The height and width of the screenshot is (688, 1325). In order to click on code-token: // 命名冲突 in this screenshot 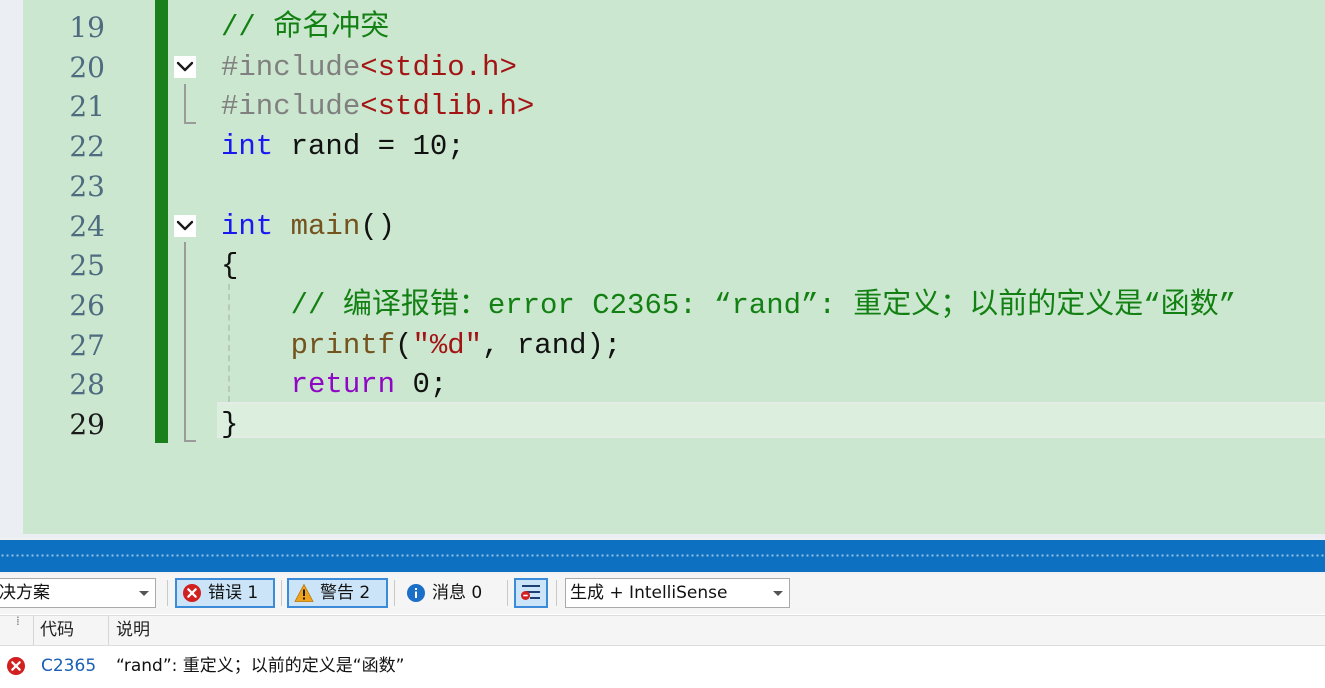, I will do `click(305, 27)`.